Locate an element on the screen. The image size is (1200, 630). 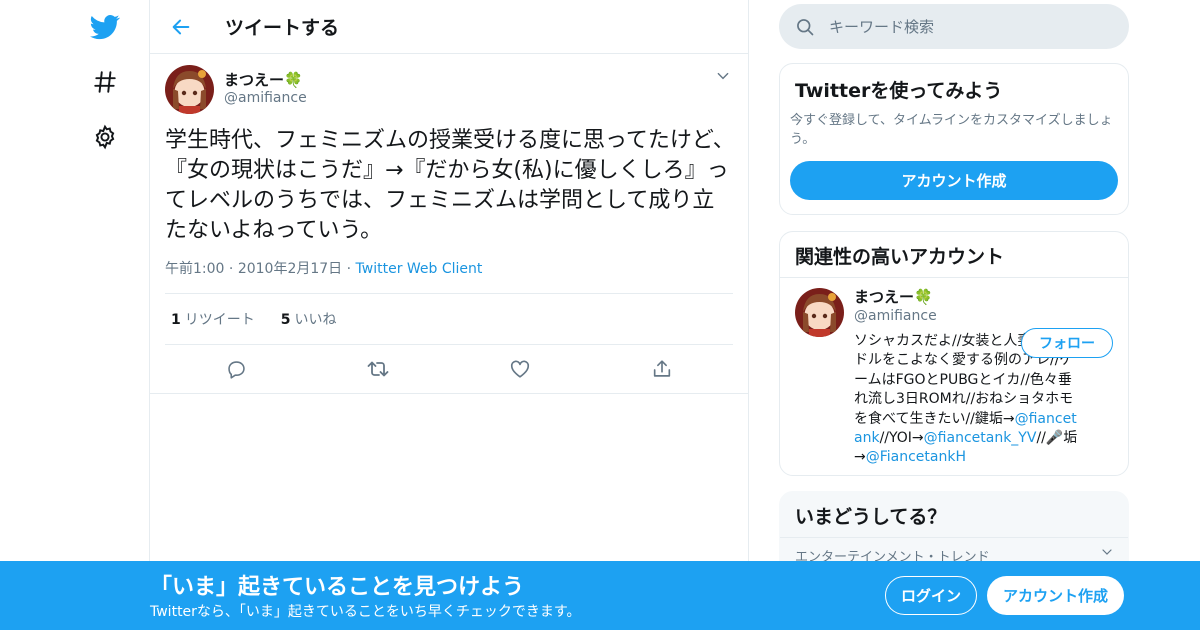
retweets-label: リツイート is located at coordinates (219, 320).